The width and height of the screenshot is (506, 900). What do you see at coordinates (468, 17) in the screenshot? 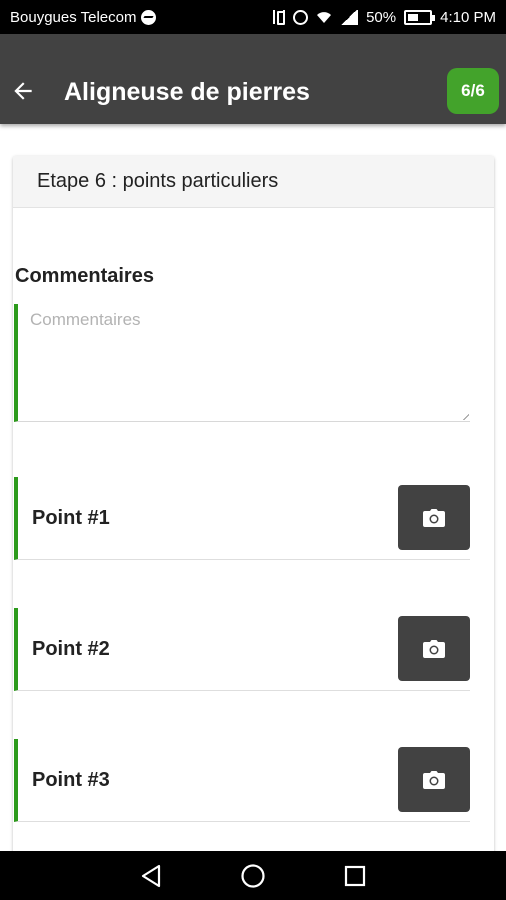
I see `clock: 4:10 PM` at bounding box center [468, 17].